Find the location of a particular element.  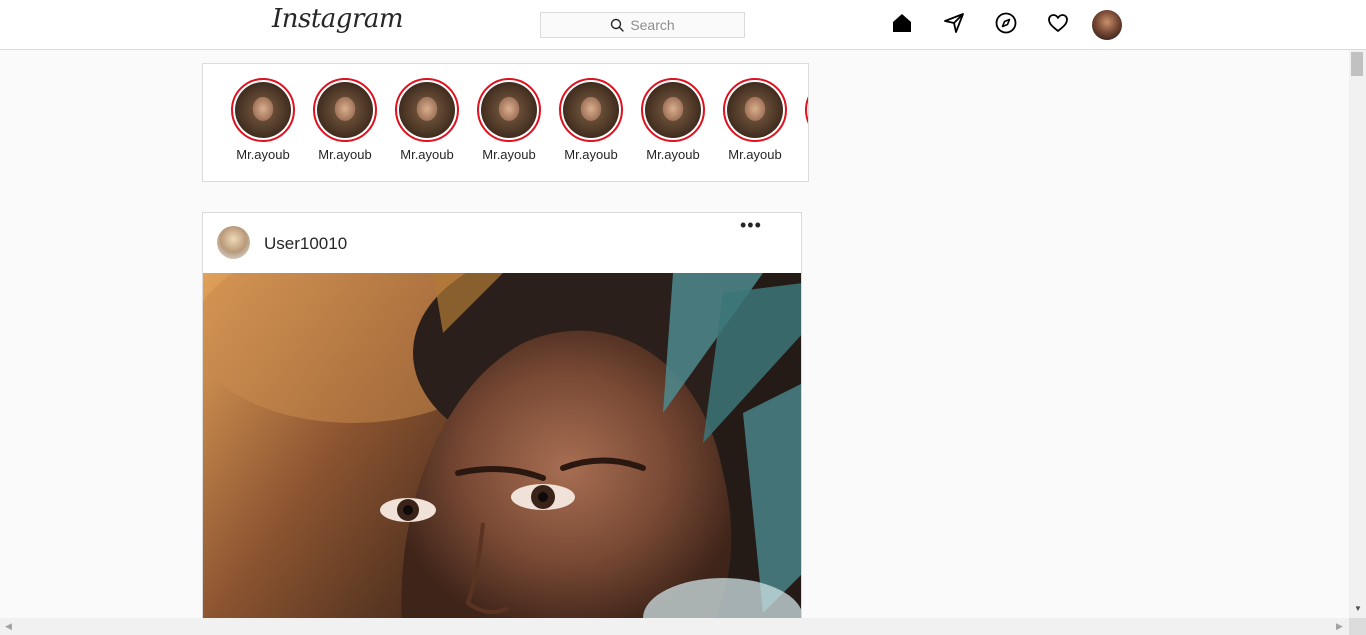

scroll-left-arrow-icon: ◀ is located at coordinates (8, 626).